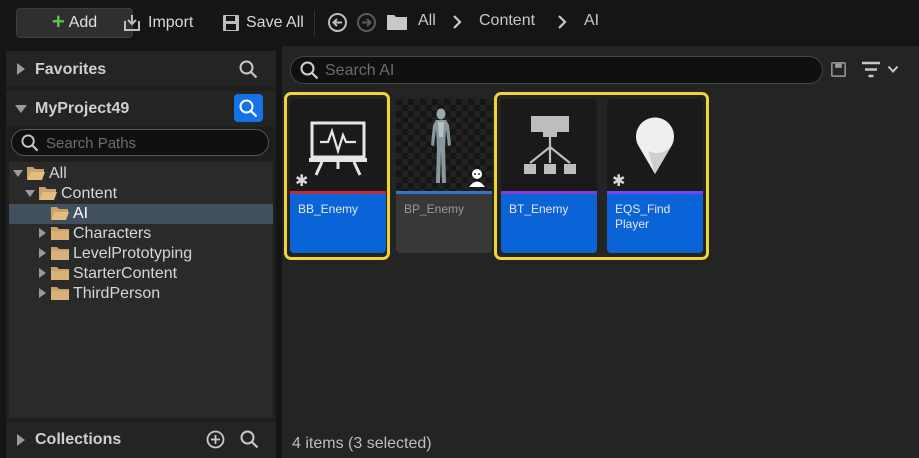 This screenshot has width=919, height=458. What do you see at coordinates (151, 143) in the screenshot?
I see `search-paths-input` at bounding box center [151, 143].